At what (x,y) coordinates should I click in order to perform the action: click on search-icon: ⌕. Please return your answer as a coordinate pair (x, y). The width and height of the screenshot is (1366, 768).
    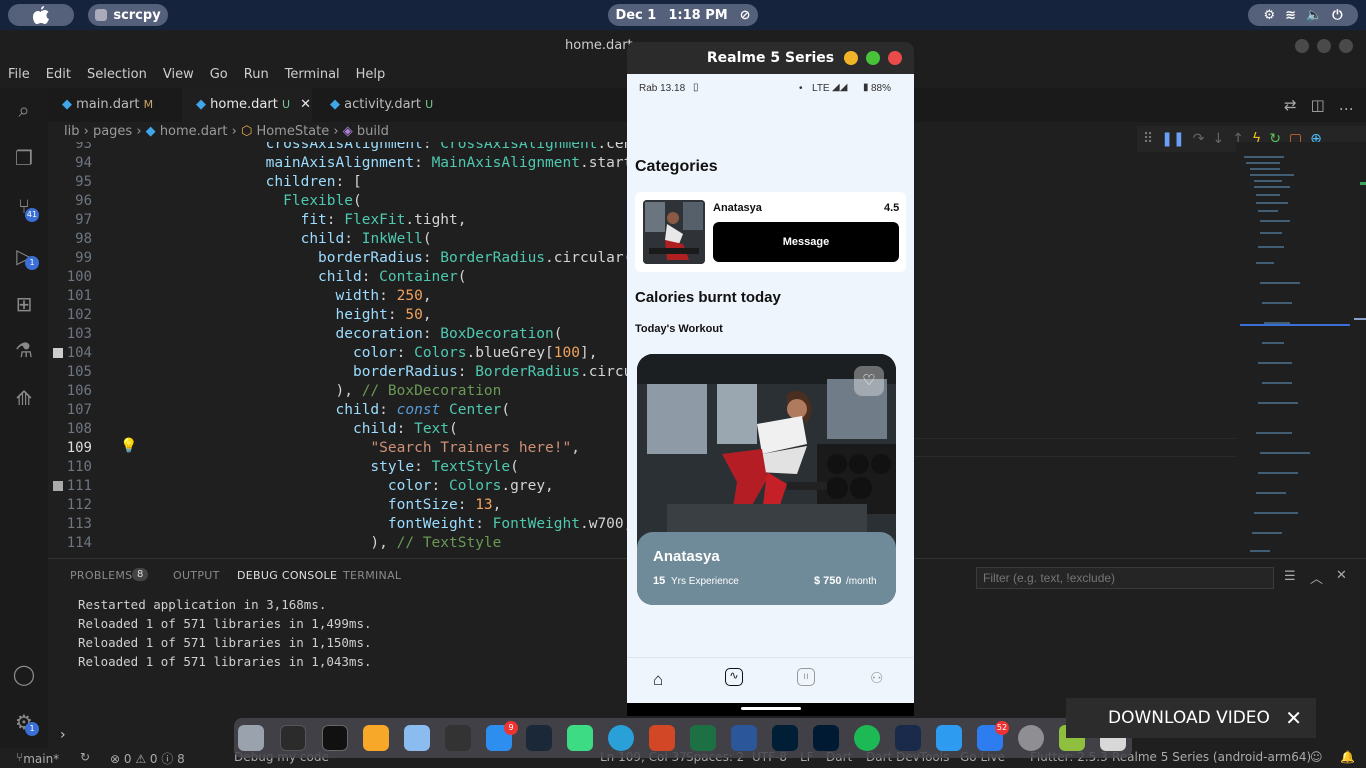
    Looking at the image, I should click on (24, 110).